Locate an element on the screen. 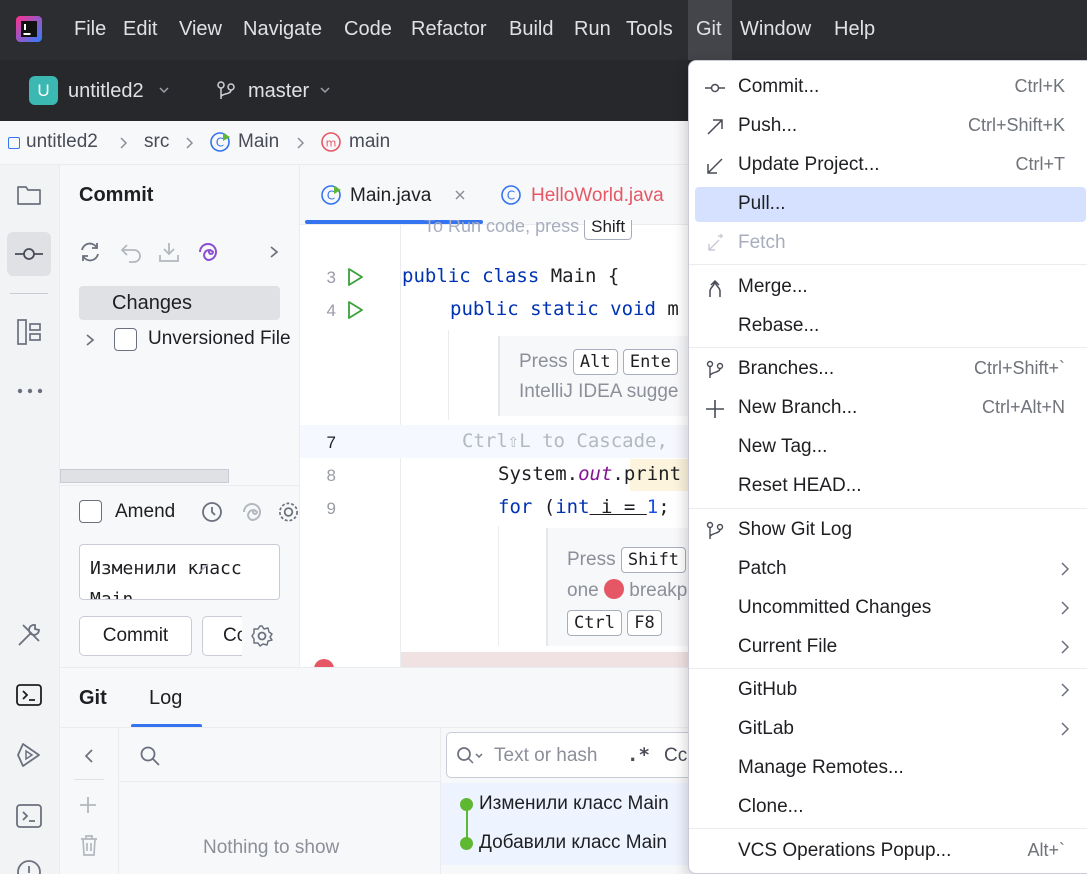 This screenshot has width=1087, height=874. menu-item-patch: Patch is located at coordinates (890, 569).